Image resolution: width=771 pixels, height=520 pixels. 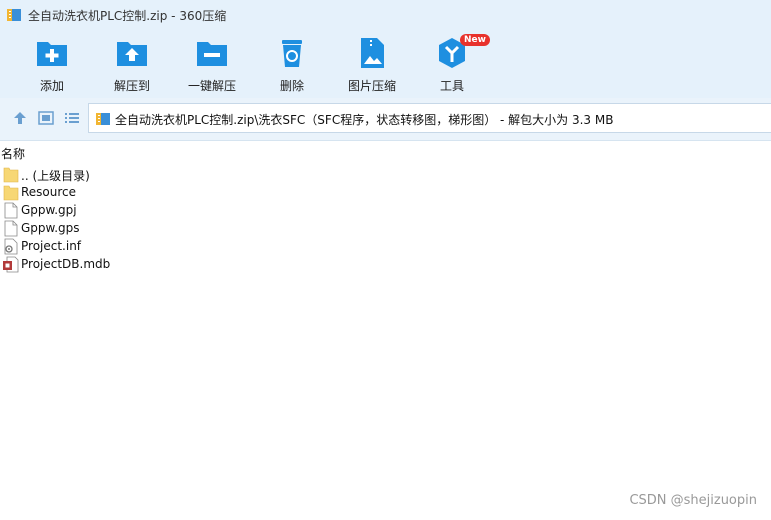 I want to click on new-badge: New, so click(x=475, y=40).